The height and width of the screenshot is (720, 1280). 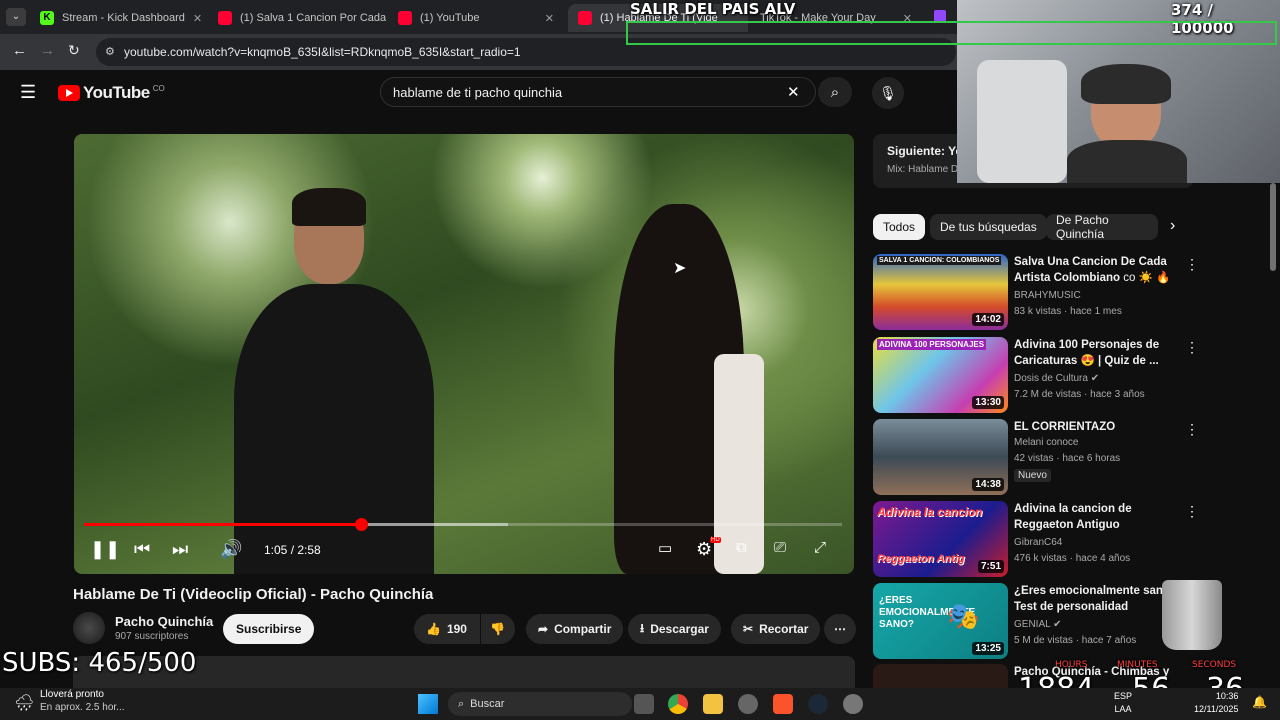 I want to click on thumbs-up-icon: 👍, so click(x=433, y=629).